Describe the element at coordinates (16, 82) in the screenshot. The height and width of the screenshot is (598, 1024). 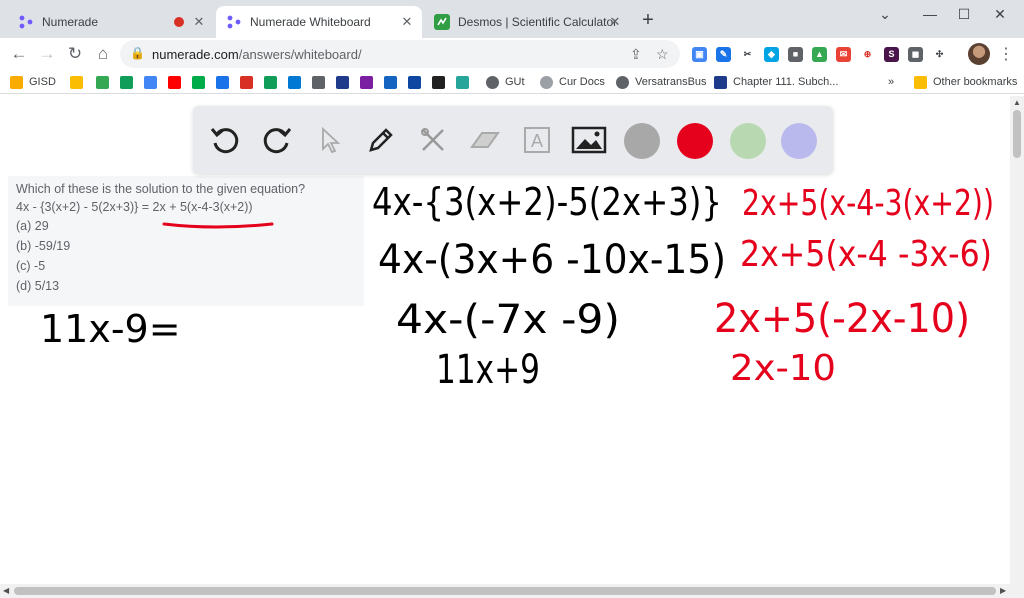
I see `gisd-icon` at that location.